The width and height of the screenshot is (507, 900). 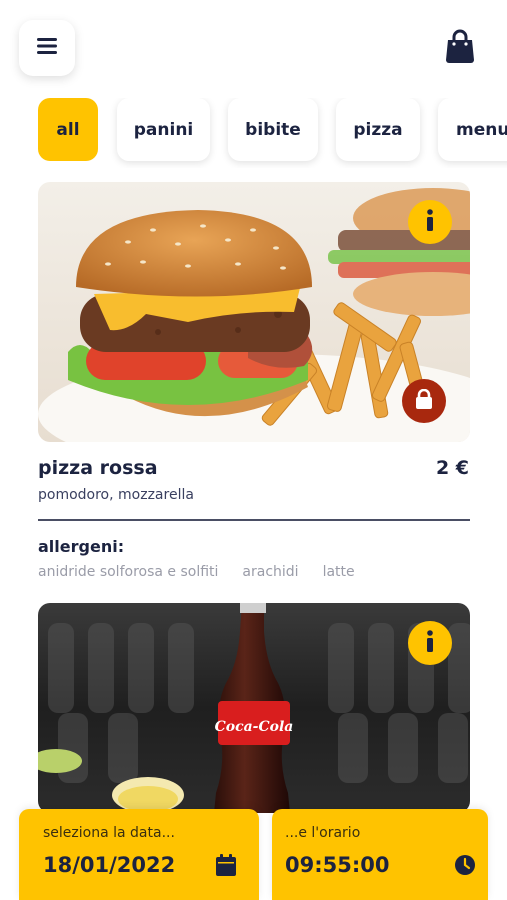 I want to click on tab-panini: panini, so click(x=163, y=129).